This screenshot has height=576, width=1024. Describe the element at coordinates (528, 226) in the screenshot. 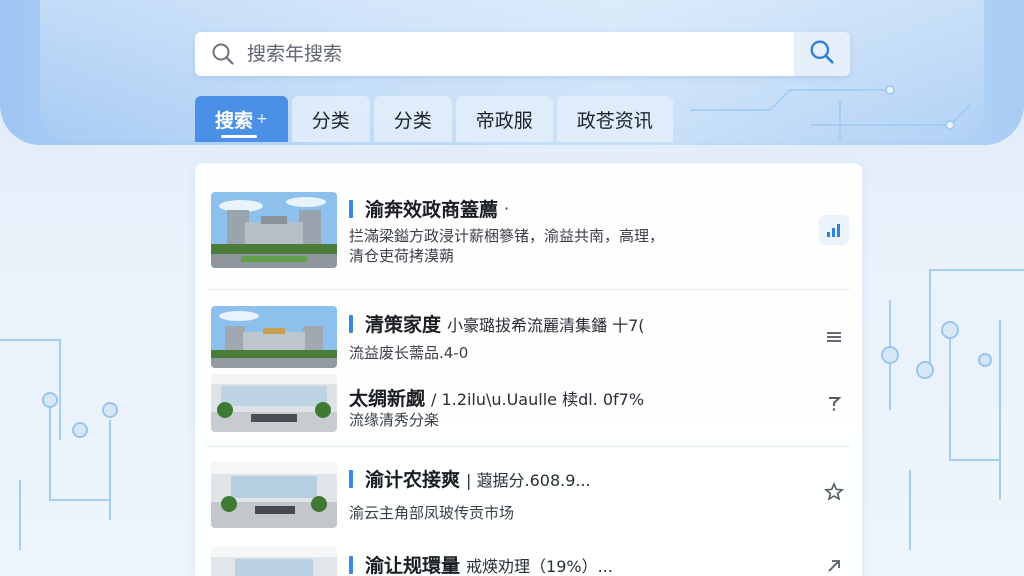

I see `list-item: 渝奔效政商篕薦 · 拦滿梁鎰方政浸计薪梱篸锗，渝益共南，高理， 清仓吏荷拷漠蒴` at that location.